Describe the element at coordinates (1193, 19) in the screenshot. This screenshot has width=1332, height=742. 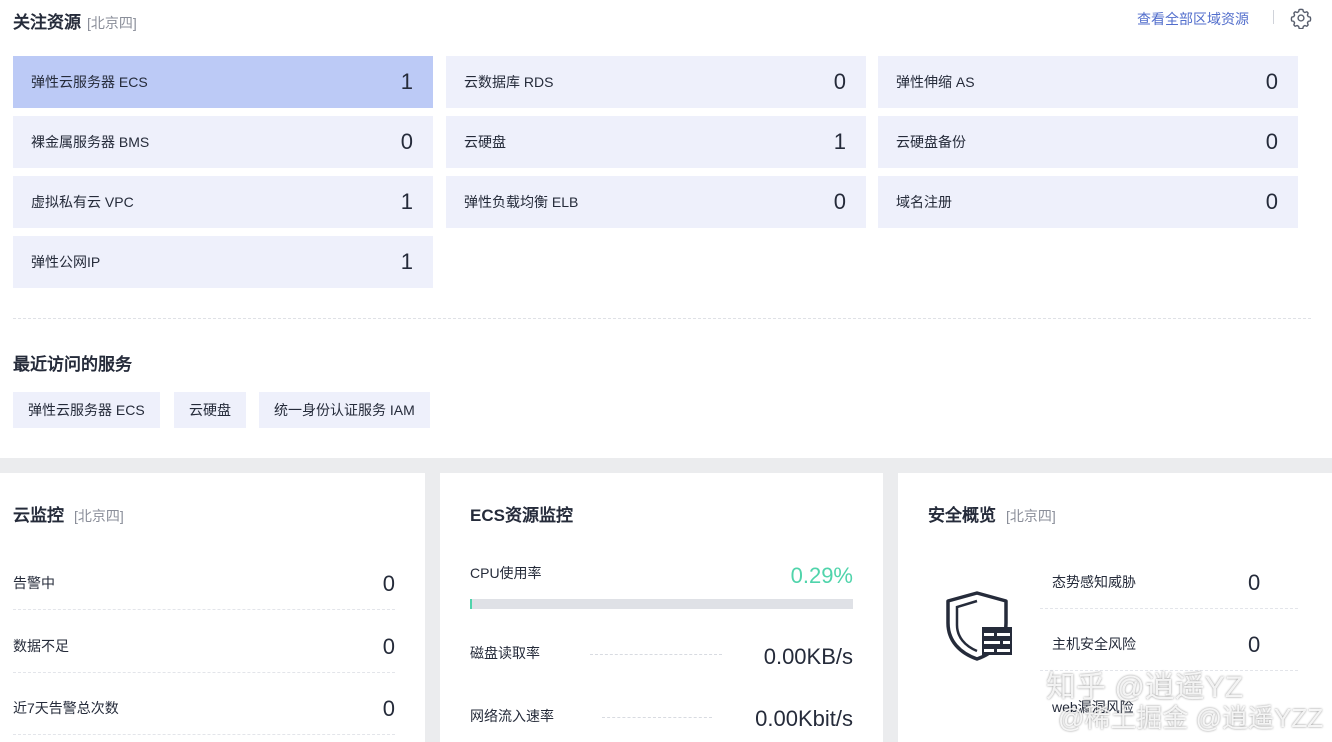
I see `view-all-regions-link: 查看全部区域资源` at that location.